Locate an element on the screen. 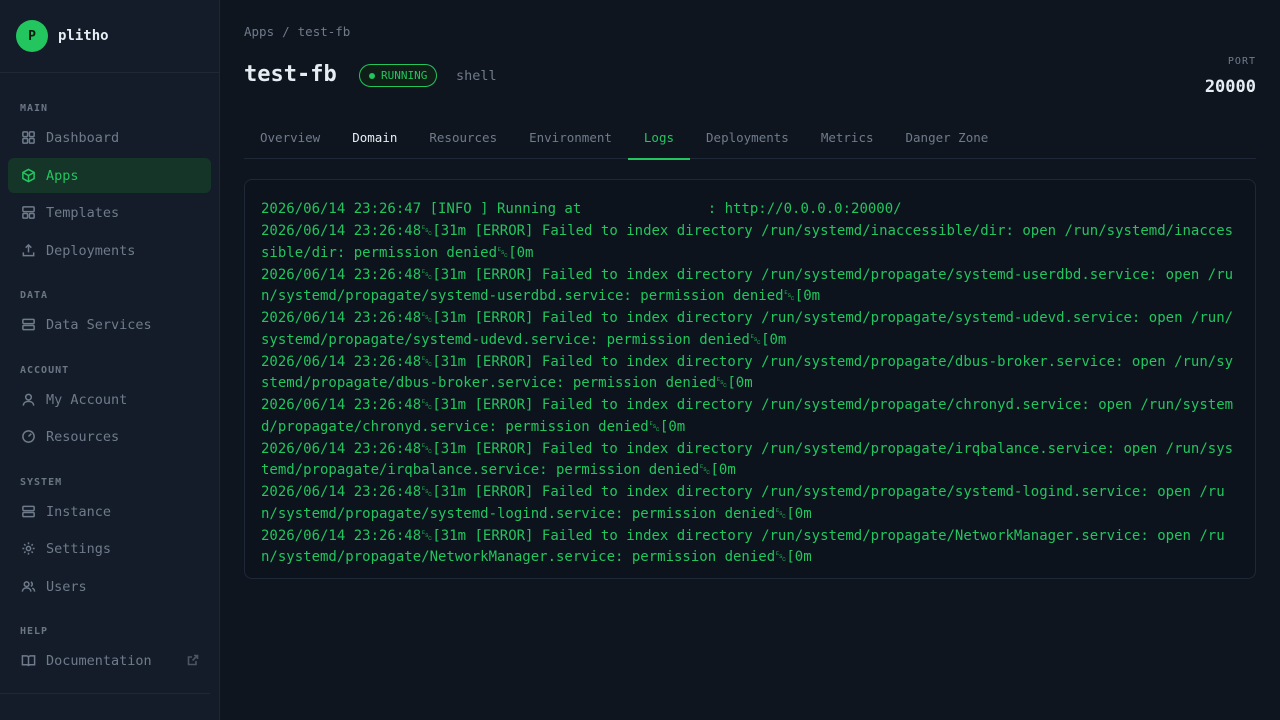 Image resolution: width=1280 pixels, height=720 pixels. status-dot is located at coordinates (372, 75).